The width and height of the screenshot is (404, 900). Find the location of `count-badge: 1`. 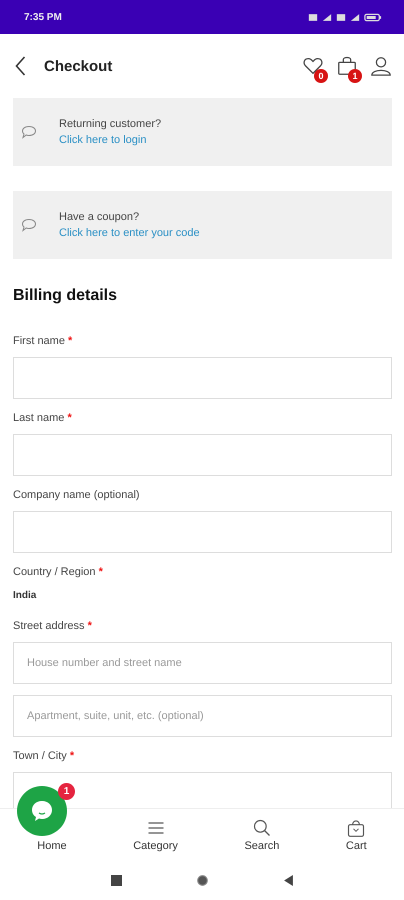

count-badge: 1 is located at coordinates (355, 76).